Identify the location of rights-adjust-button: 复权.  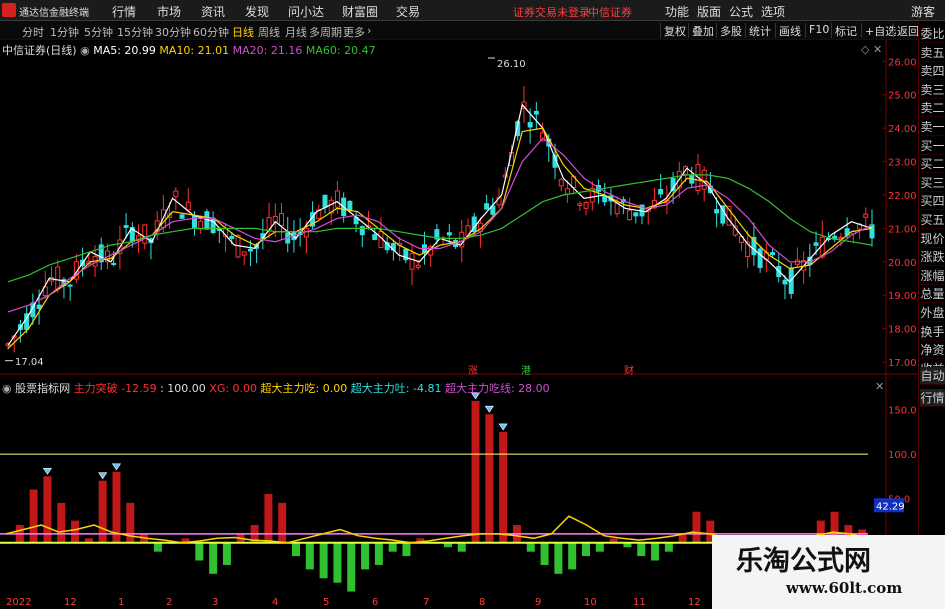
(674, 30).